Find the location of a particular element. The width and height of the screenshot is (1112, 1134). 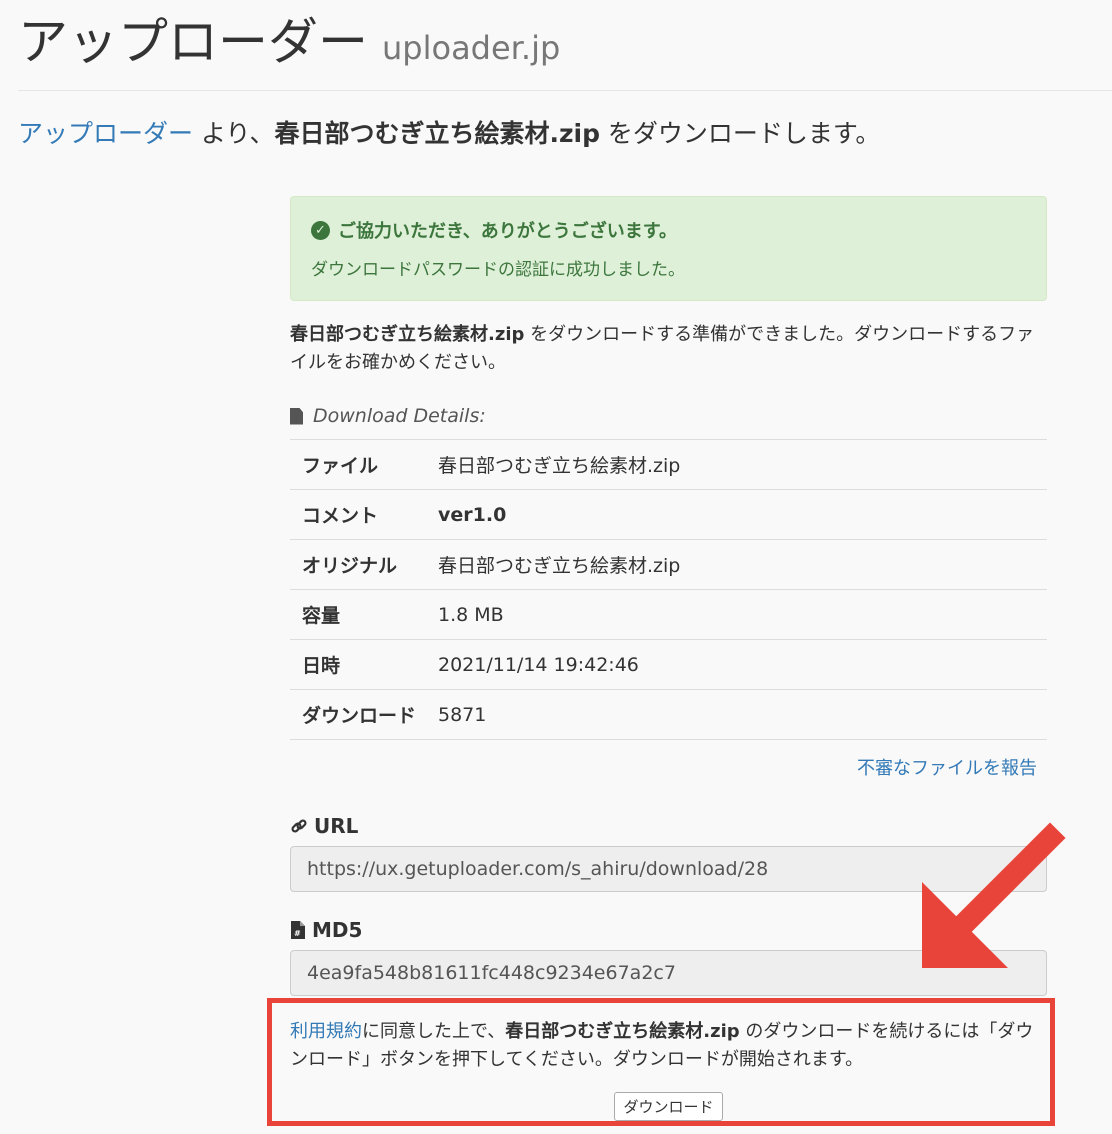

md5-label: # MD5 is located at coordinates (668, 930).